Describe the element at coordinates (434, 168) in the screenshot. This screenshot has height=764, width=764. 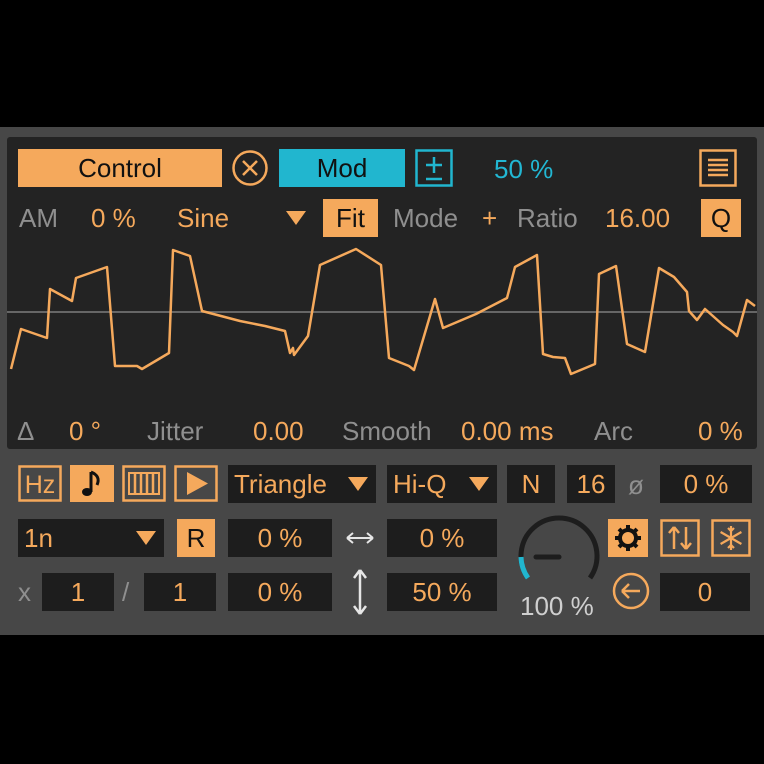
I see `plus-minus-icon` at that location.